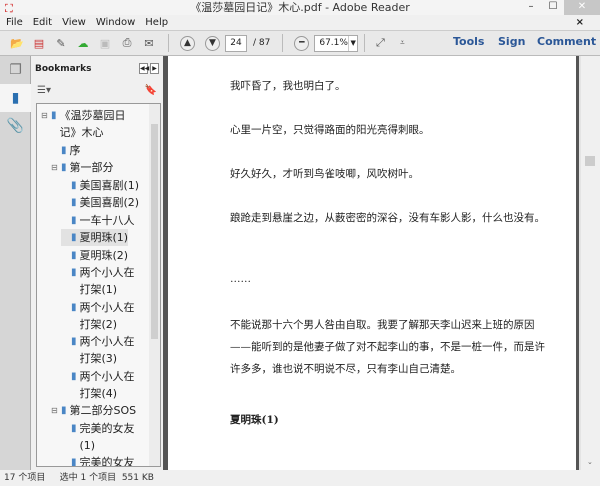 Image resolution: width=600 pixels, height=486 pixels. What do you see at coordinates (324, 174) in the screenshot?
I see `paragraph: 好久好久，才听到鸟雀吱唧，风吹树叶。` at bounding box center [324, 174].